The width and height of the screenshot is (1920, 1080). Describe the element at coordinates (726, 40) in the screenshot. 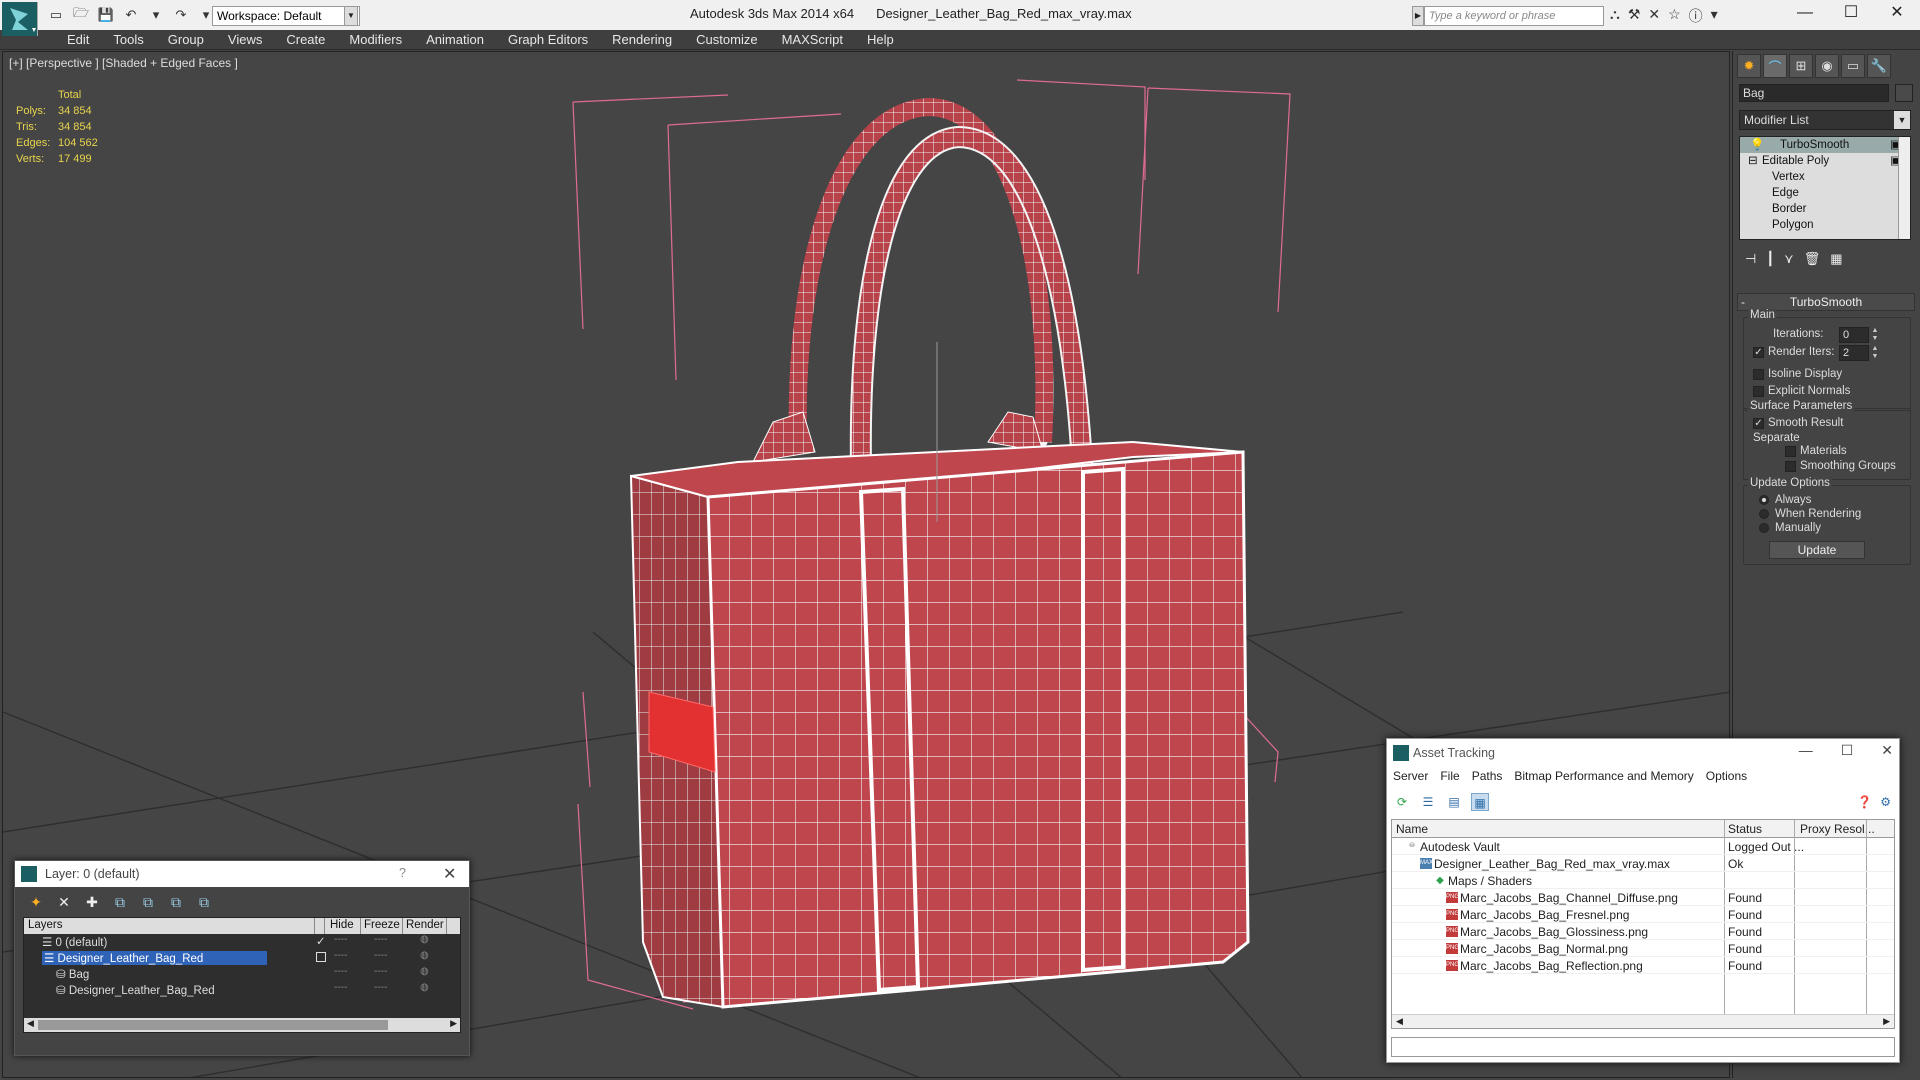

I see `menu-customize: Customize` at that location.